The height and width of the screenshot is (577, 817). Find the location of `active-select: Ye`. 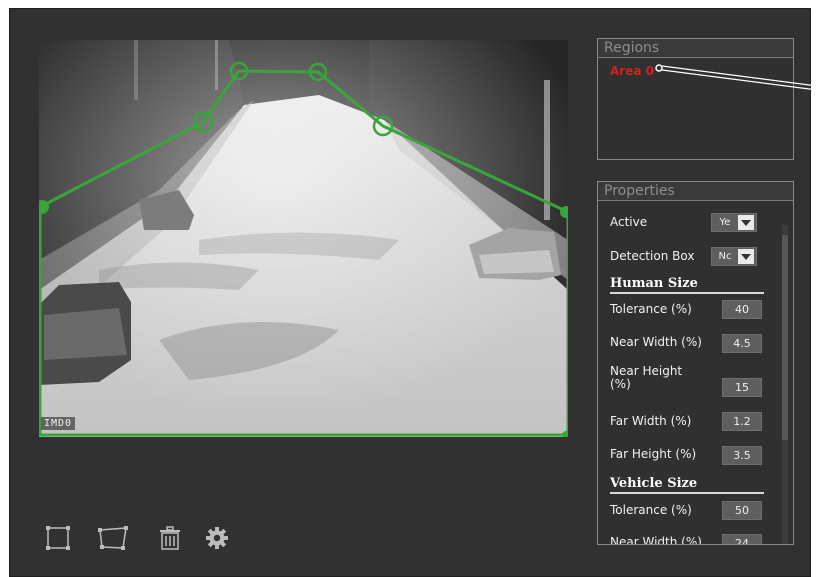

active-select: Ye is located at coordinates (734, 222).